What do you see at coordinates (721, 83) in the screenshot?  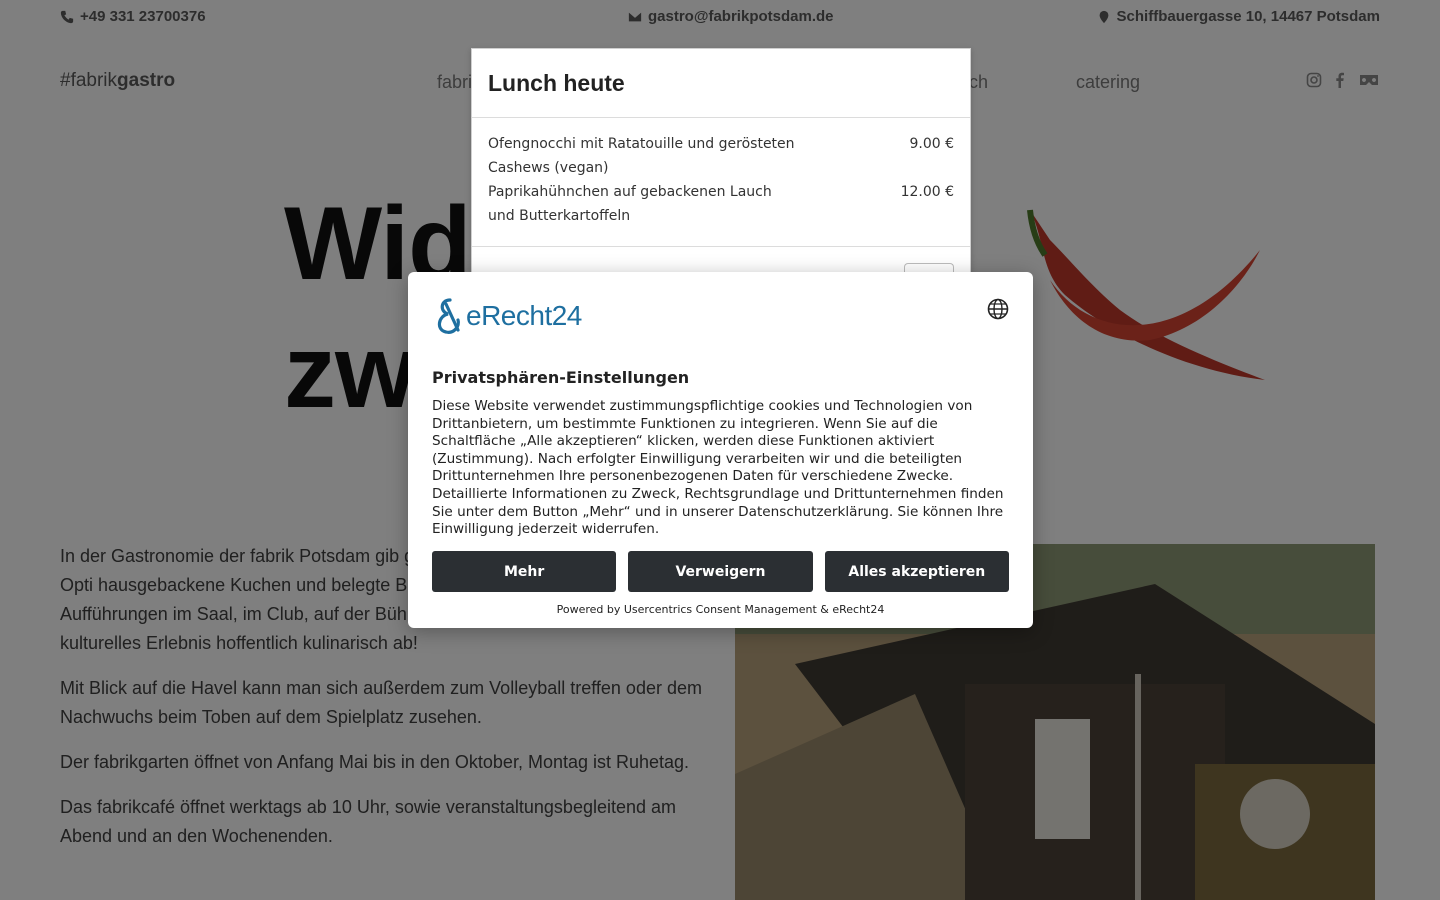 I see `lunch-modal-header: Lunch heute` at bounding box center [721, 83].